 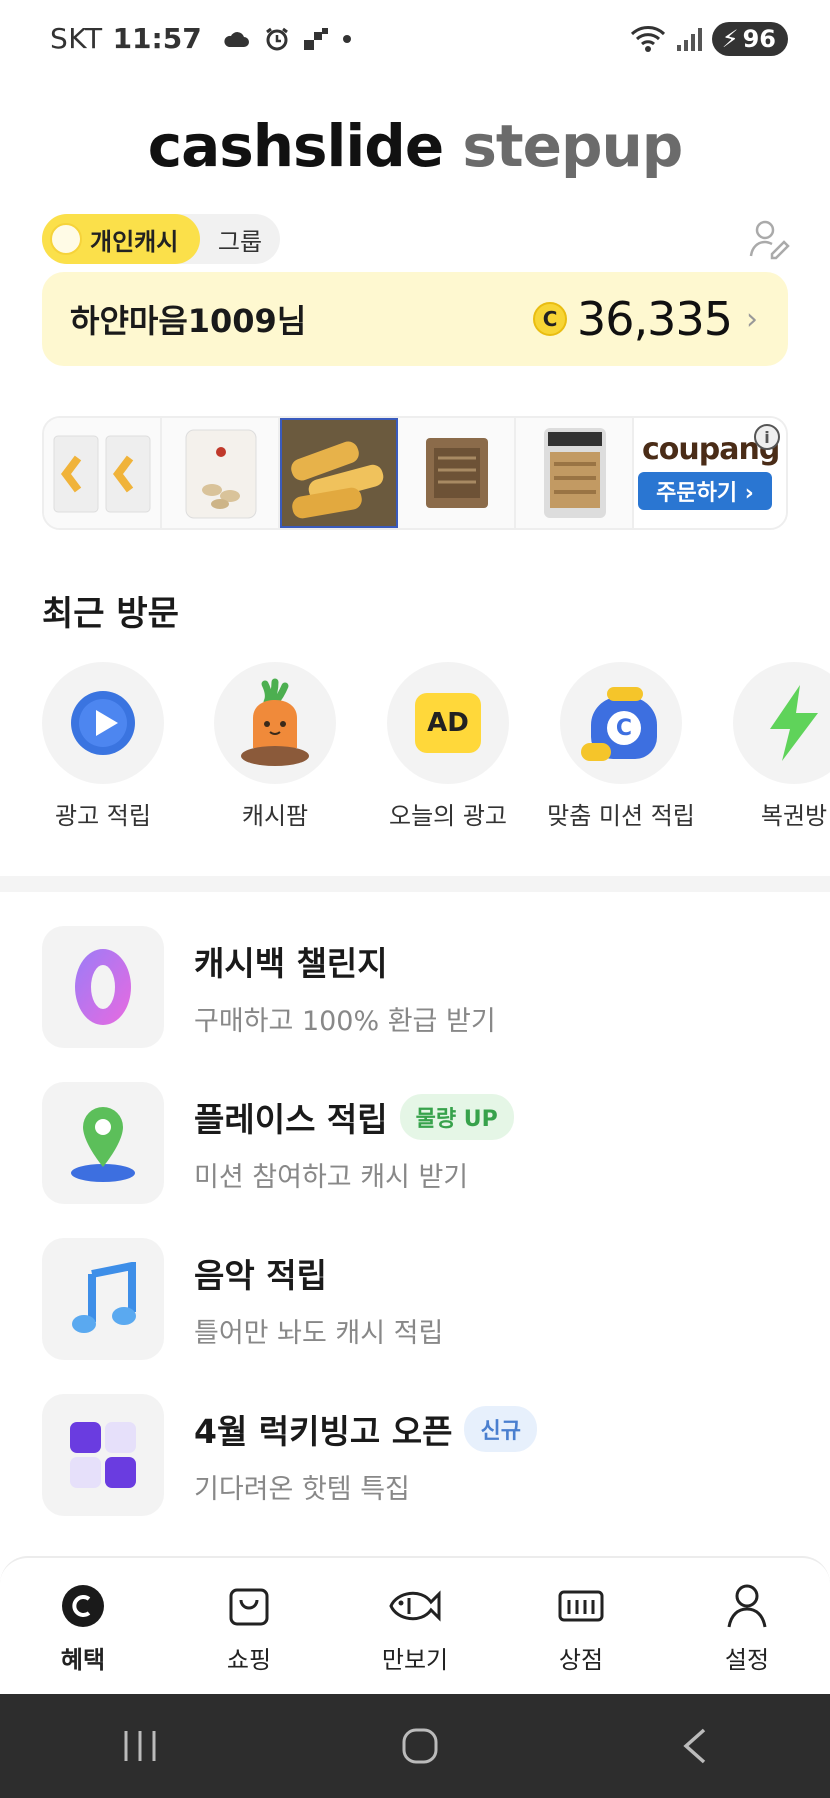 I want to click on recent-item-custom-mission: C 맞춤 미션 적립, so click(x=621, y=746).